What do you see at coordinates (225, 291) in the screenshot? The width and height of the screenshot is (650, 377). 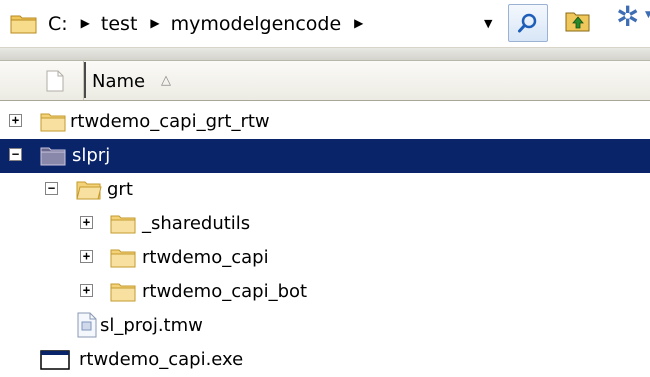 I see `tree-item-label: rtwdemo_capi_bot` at bounding box center [225, 291].